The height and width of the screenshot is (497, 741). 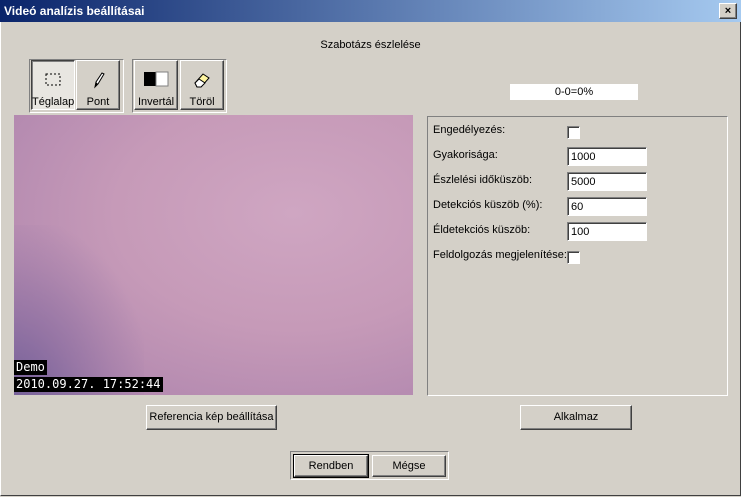 I want to click on close-button: ×, so click(x=728, y=11).